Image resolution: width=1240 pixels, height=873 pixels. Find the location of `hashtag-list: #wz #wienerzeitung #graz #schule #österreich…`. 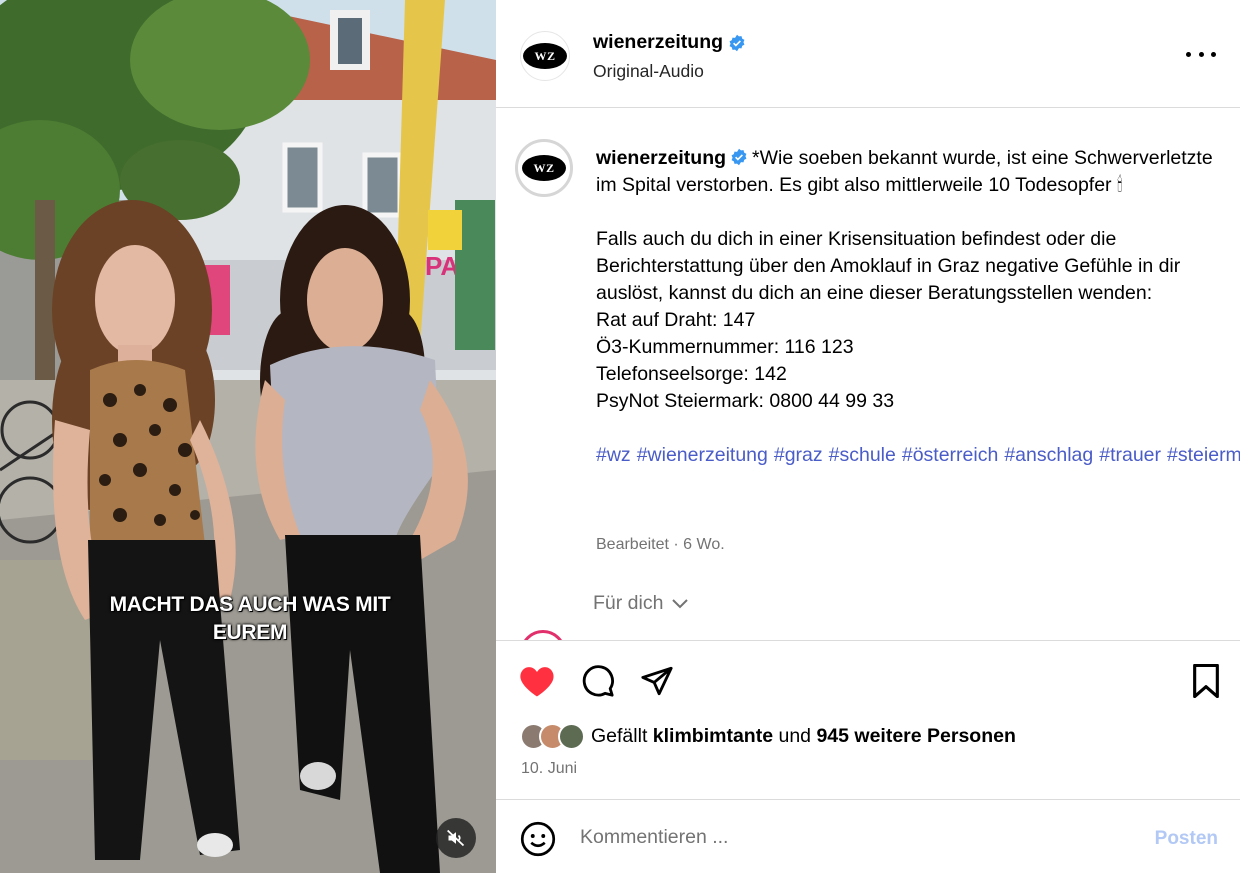

hashtag-list: #wz #wienerzeitung #graz #schule #österreich… is located at coordinates (918, 455).